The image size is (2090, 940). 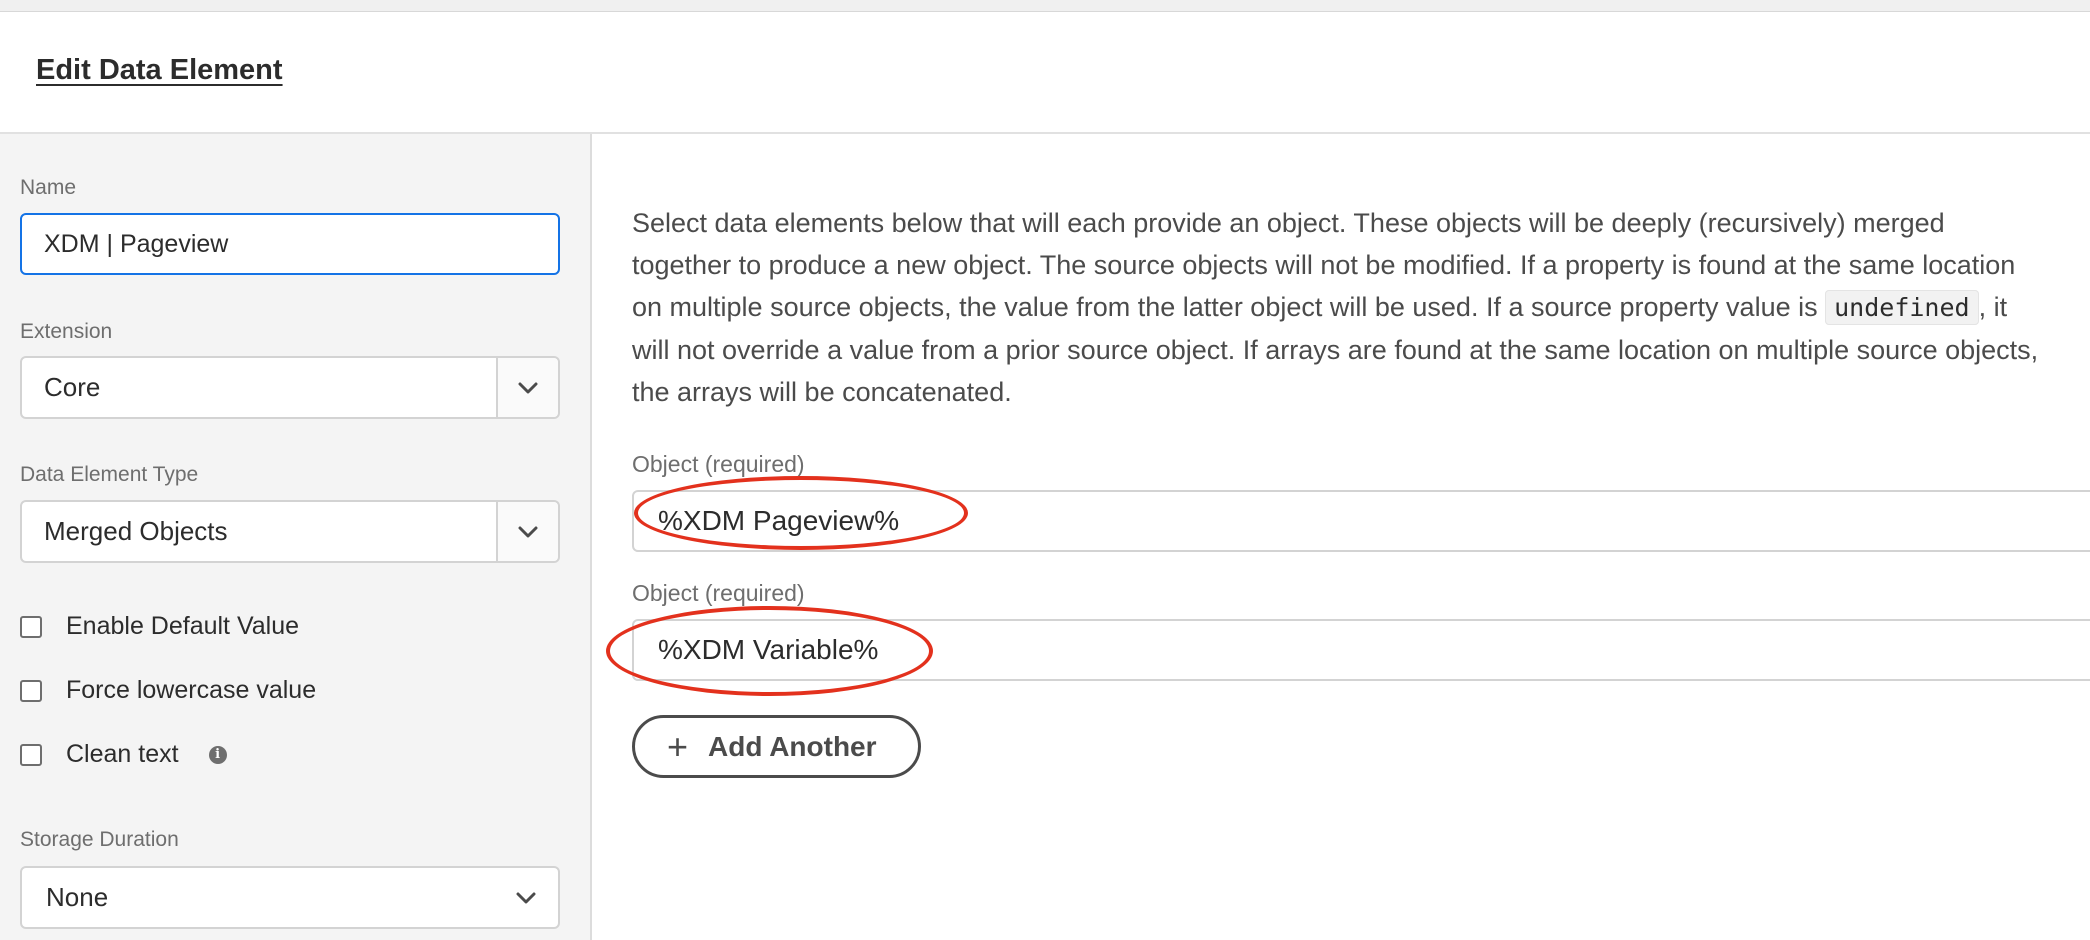 I want to click on add-another-button: + Add Another, so click(x=776, y=746).